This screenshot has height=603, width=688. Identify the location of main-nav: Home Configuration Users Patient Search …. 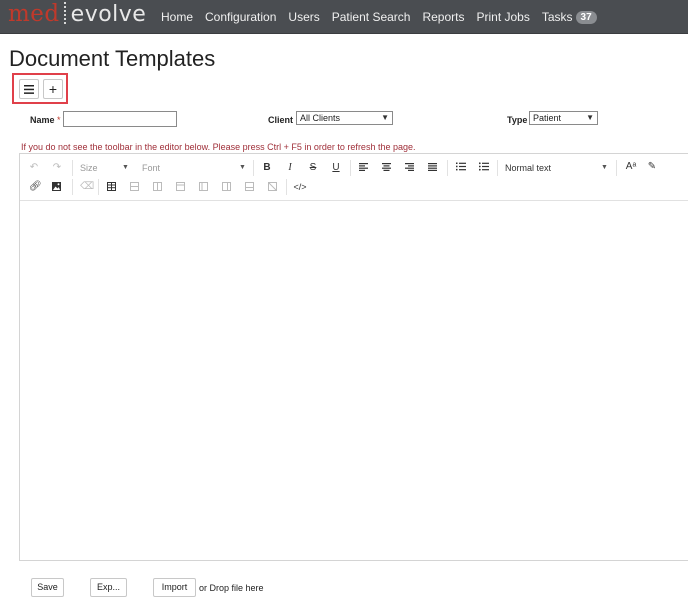
(385, 17).